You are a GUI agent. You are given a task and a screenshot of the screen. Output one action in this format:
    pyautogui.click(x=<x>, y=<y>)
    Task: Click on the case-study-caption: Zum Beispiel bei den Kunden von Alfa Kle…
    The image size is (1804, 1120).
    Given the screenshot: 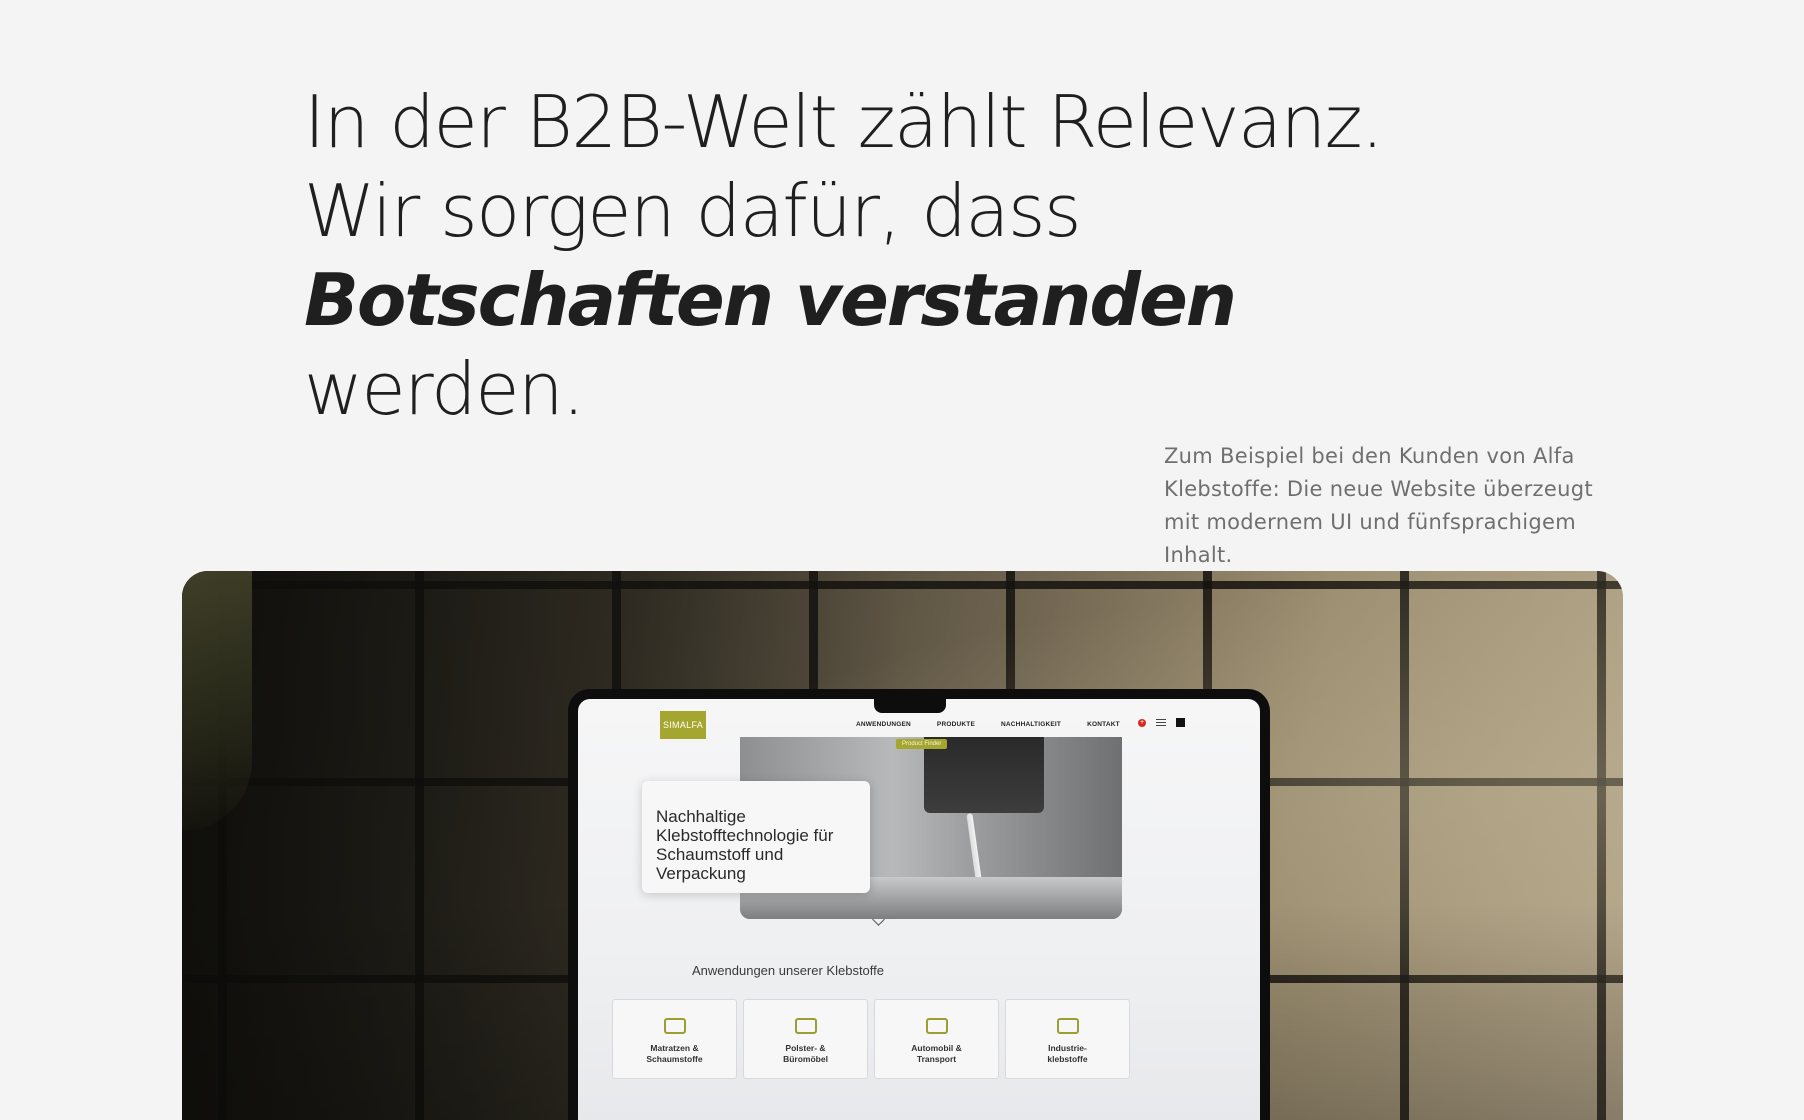 What is the action you would take?
    pyautogui.click(x=1378, y=505)
    